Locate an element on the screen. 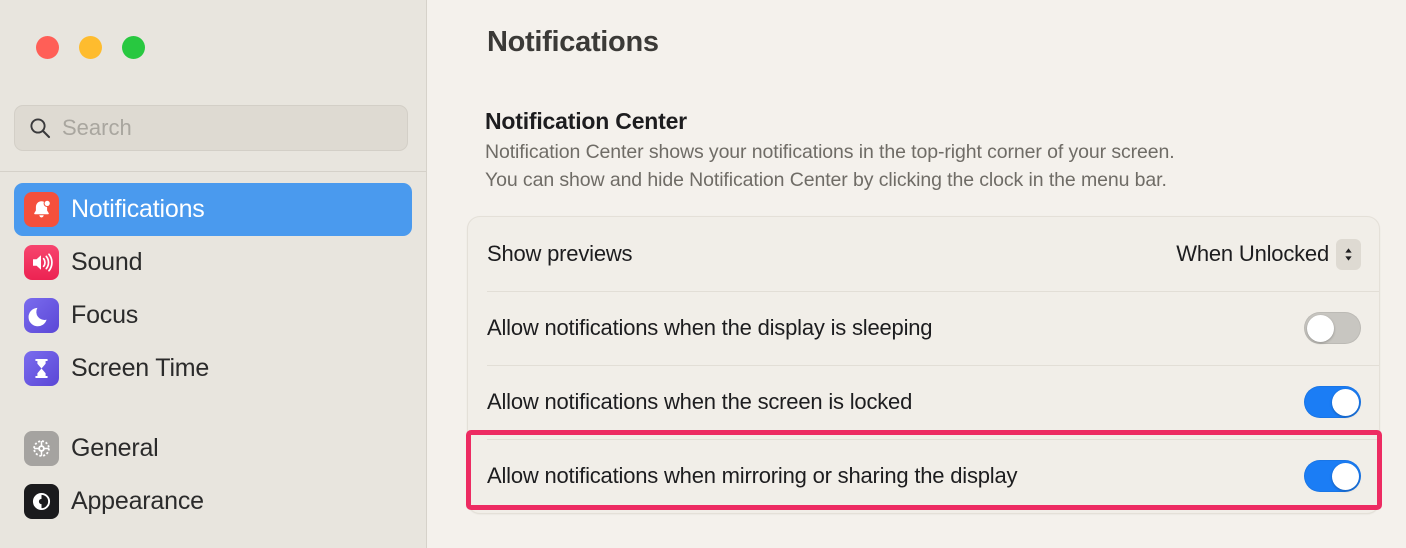  search-box is located at coordinates (211, 128).